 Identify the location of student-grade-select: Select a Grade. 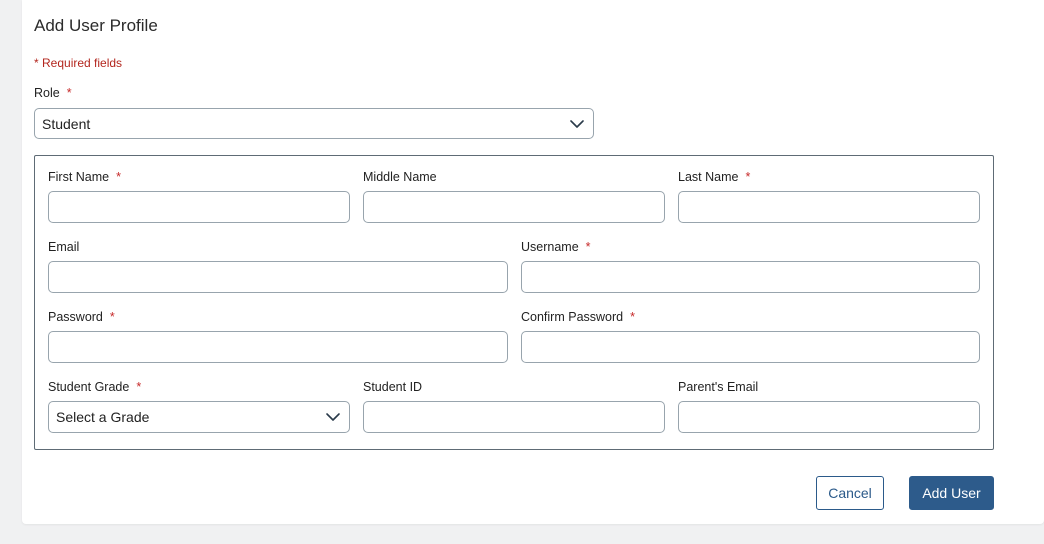
(199, 417).